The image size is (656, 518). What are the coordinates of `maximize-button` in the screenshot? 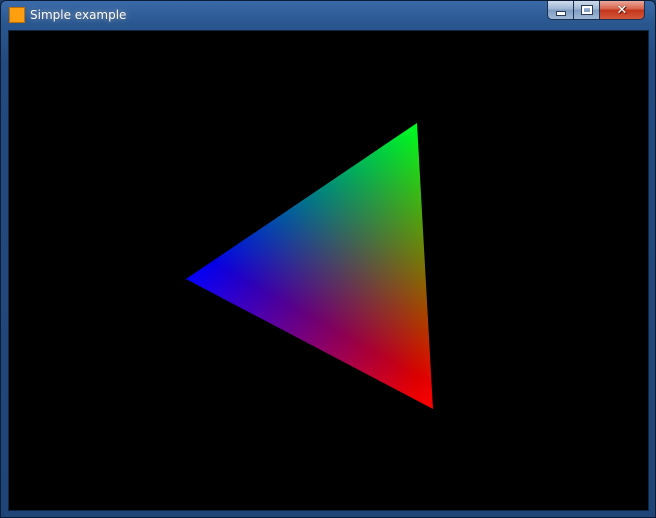 It's located at (586, 10).